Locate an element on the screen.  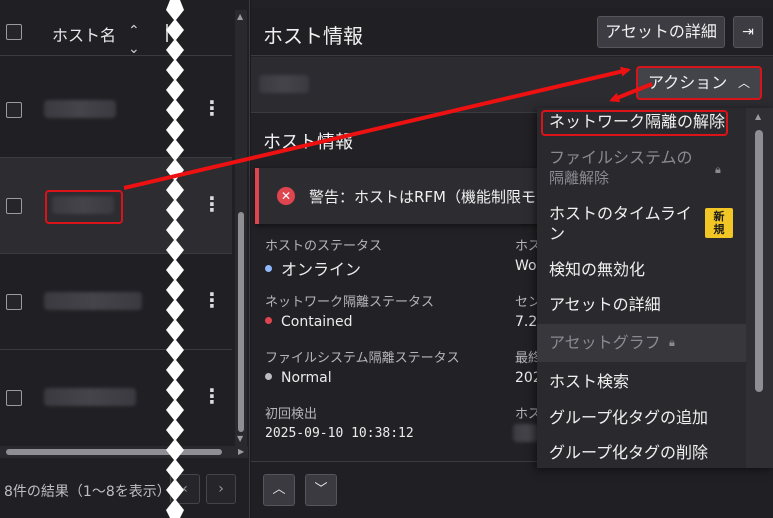
prev-host-button: ︿ is located at coordinates (279, 490).